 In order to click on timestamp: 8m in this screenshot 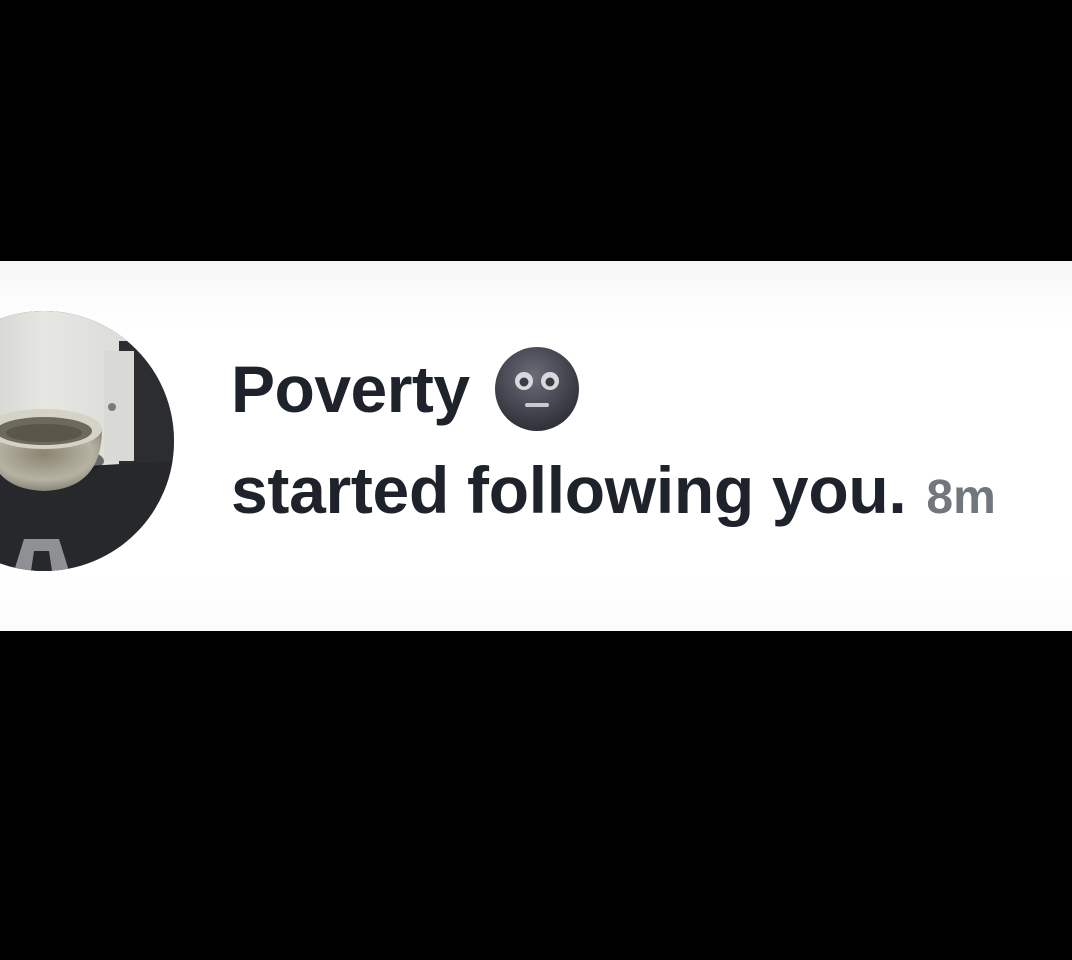, I will do `click(961, 497)`.